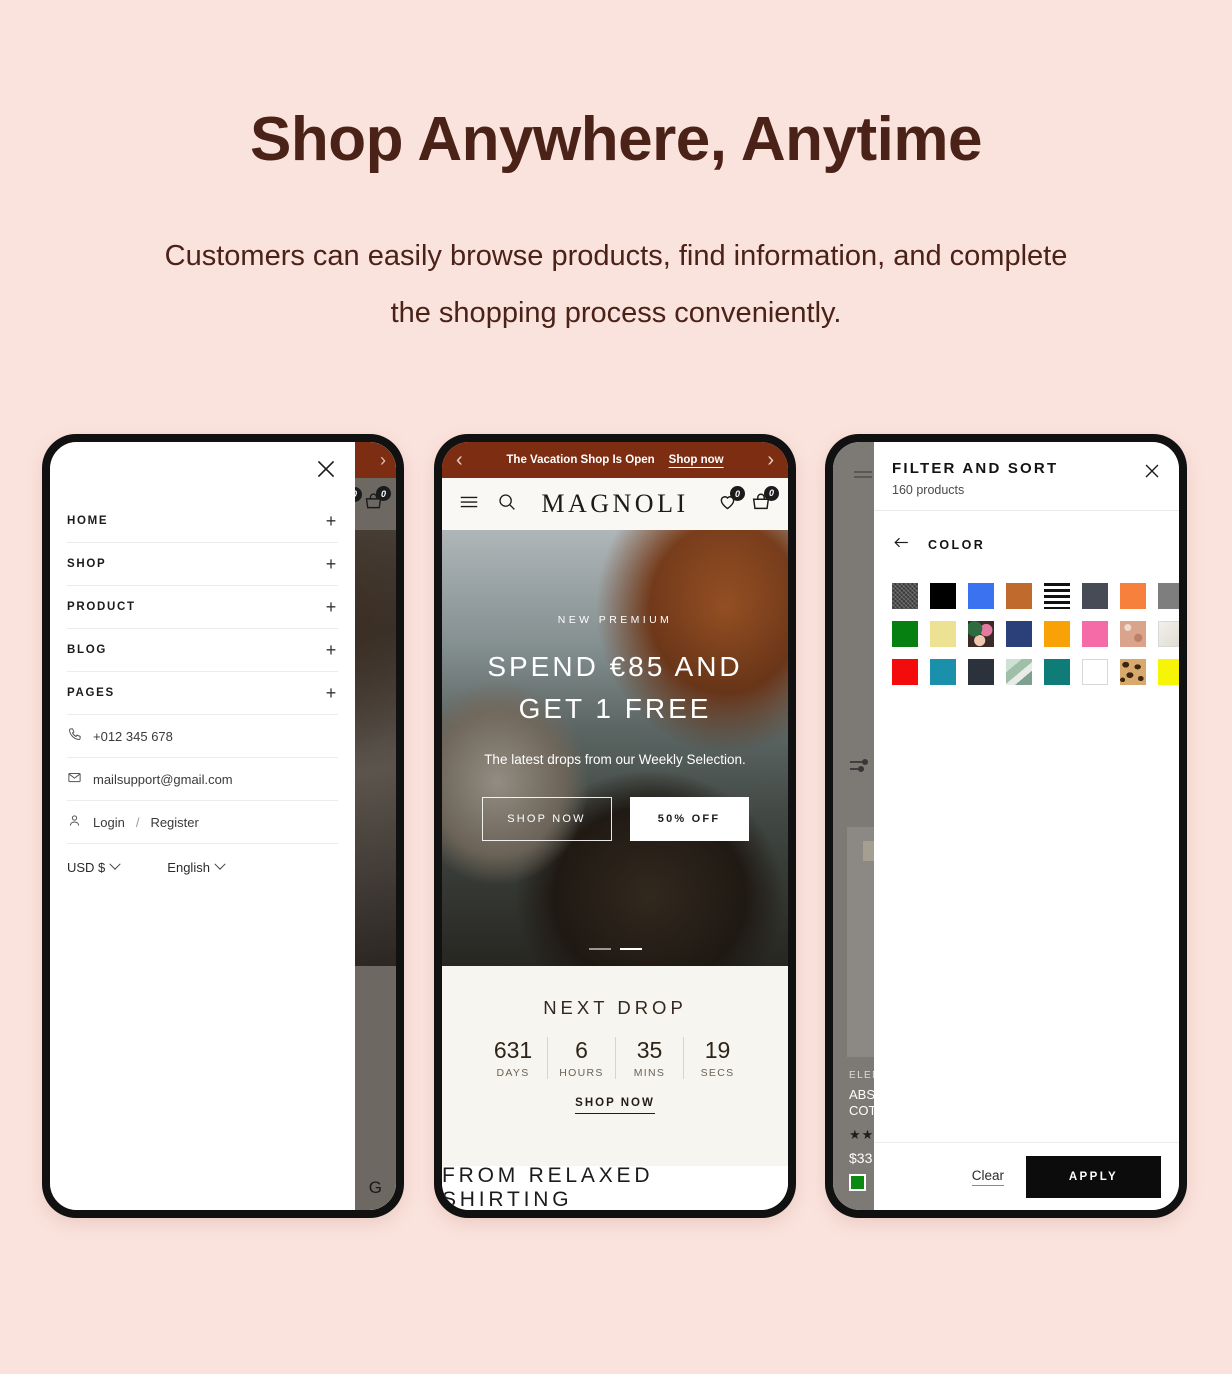  I want to click on announcement-cta-link: Shop now, so click(696, 460).